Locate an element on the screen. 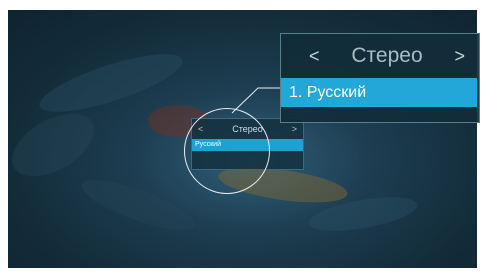 This screenshot has height=278, width=485. audio-track-menu-zoomed: < Стерео > 1. Русский is located at coordinates (380, 78).